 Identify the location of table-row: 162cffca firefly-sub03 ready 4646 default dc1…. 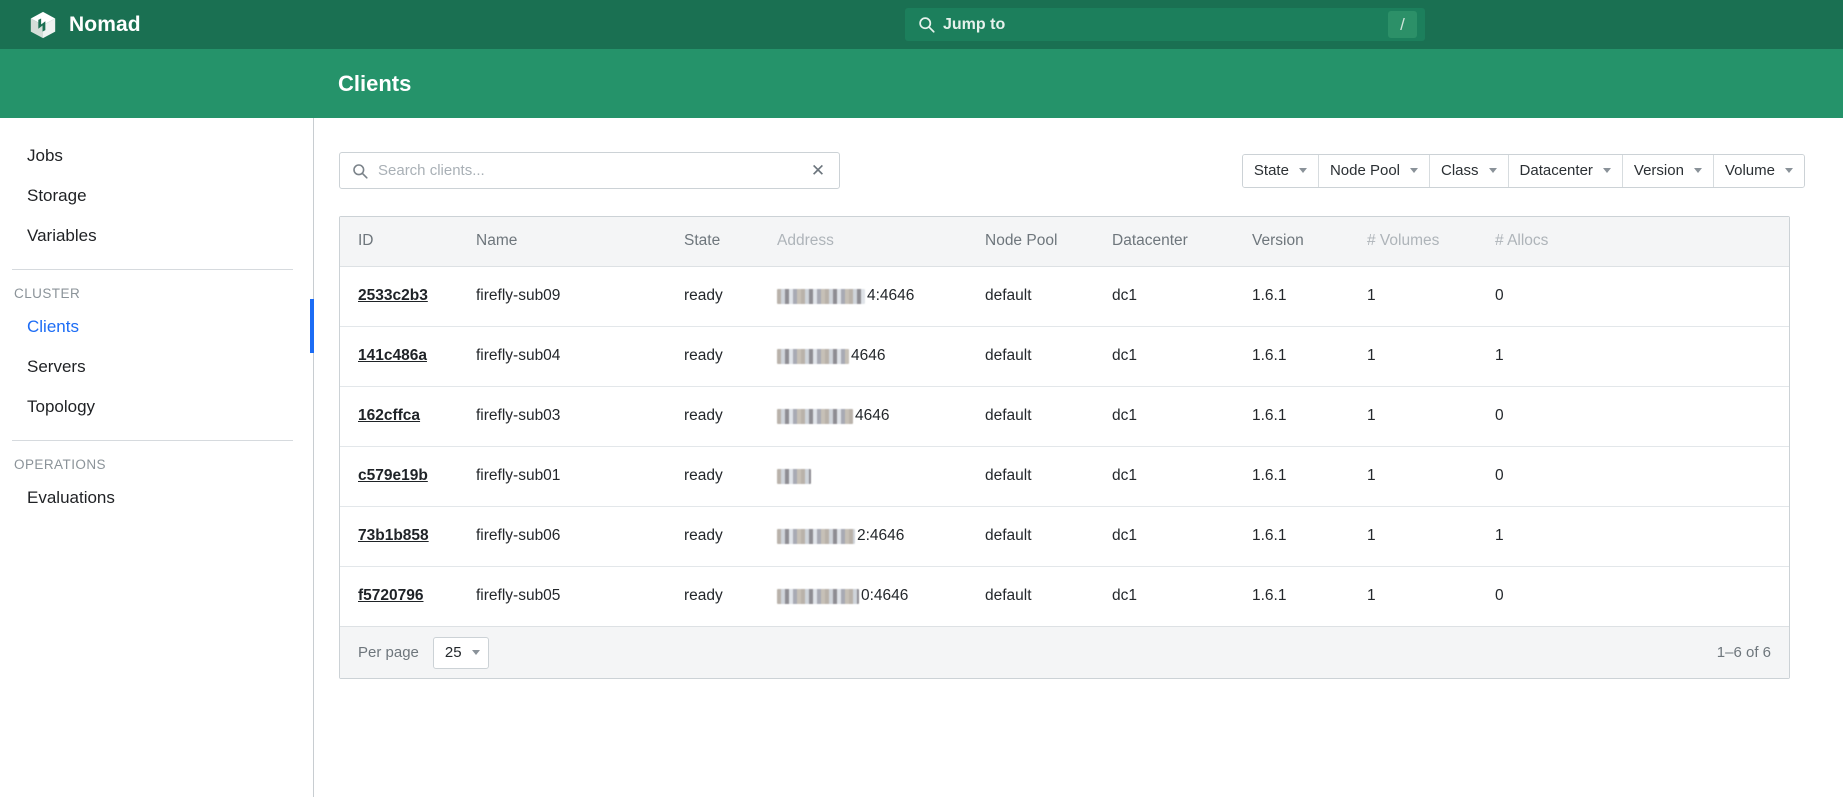
(1064, 416).